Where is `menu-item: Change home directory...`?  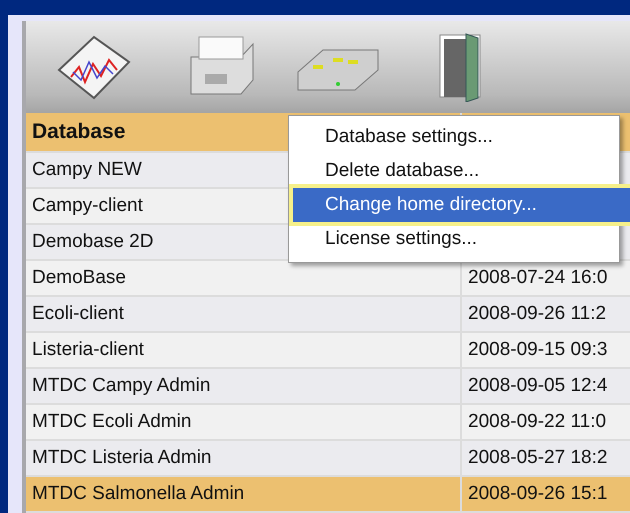 menu-item: Change home directory... is located at coordinates (461, 205).